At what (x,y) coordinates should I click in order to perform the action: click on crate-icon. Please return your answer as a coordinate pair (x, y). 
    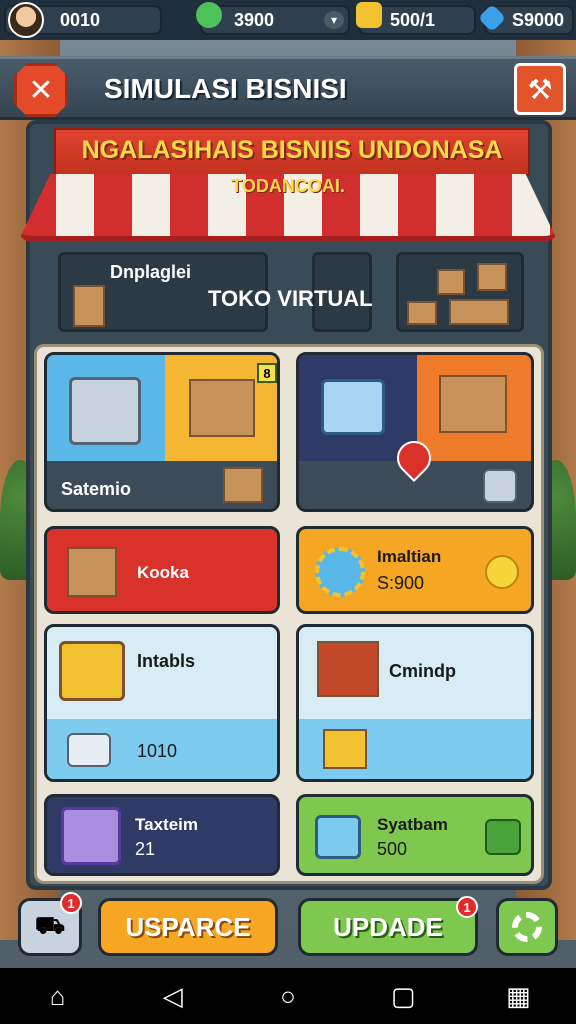
    Looking at the image, I should click on (353, 407).